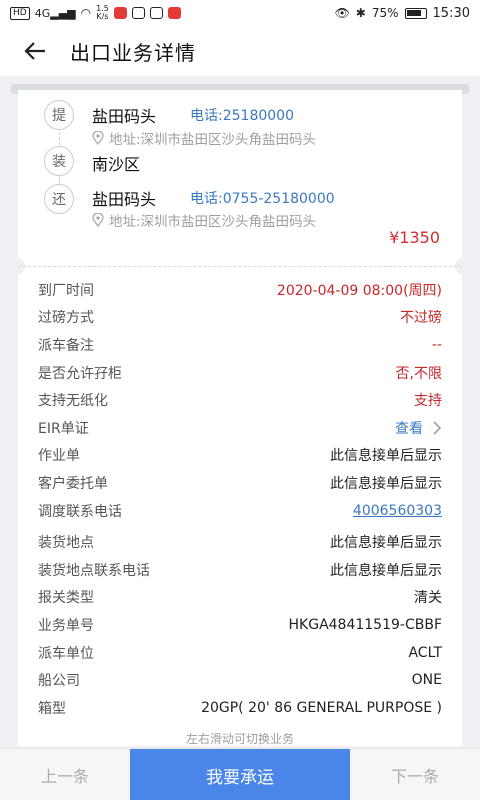  What do you see at coordinates (240, 345) in the screenshot?
I see `detail-row-dispatch-note: 派车备注 --` at bounding box center [240, 345].